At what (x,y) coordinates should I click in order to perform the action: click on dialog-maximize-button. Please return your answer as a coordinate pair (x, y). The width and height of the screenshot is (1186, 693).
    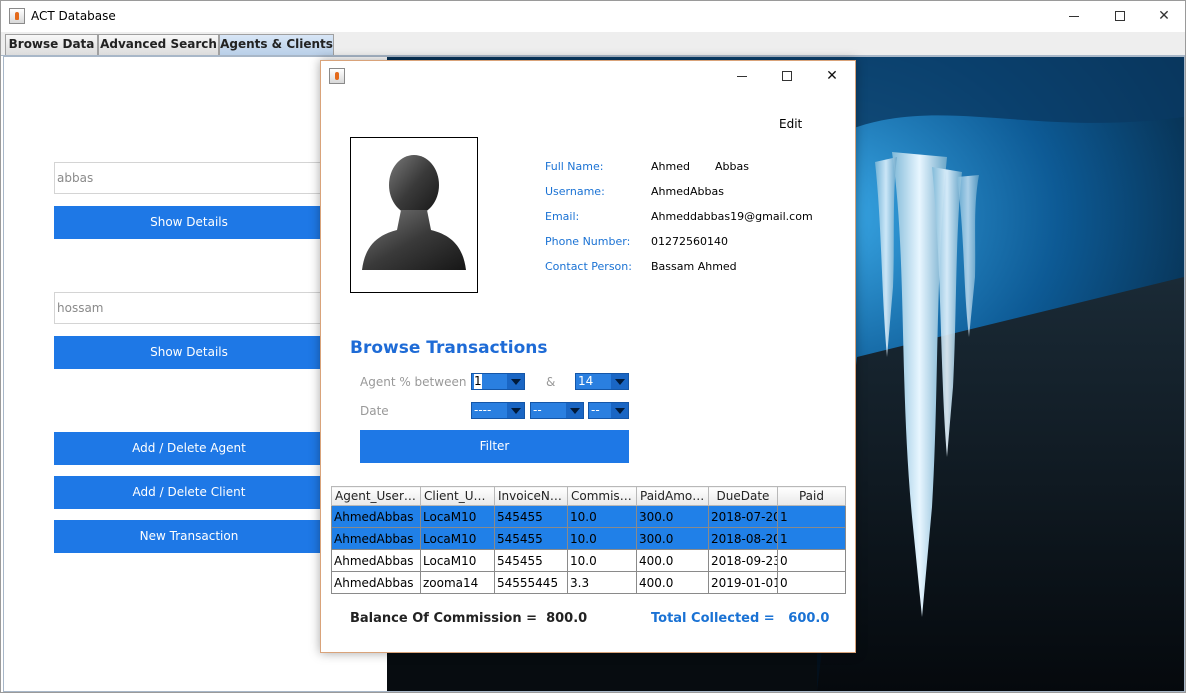
    Looking at the image, I should click on (787, 76).